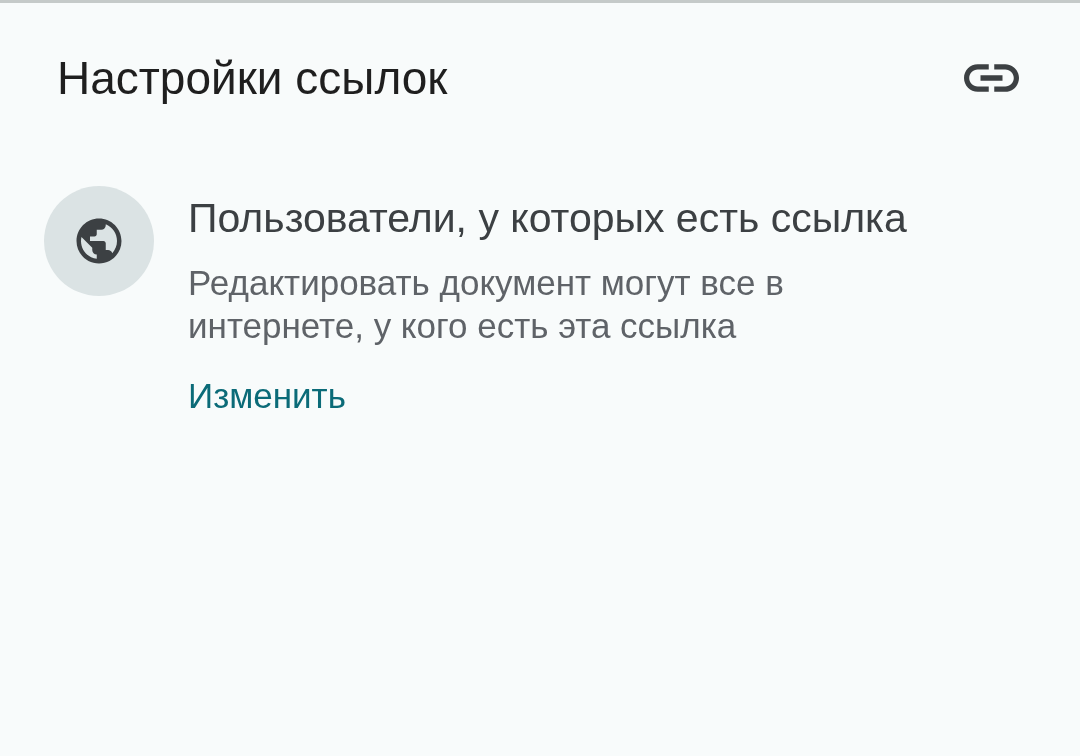 This screenshot has height=756, width=1080. I want to click on dialog-title: Настройки ссылок, so click(252, 78).